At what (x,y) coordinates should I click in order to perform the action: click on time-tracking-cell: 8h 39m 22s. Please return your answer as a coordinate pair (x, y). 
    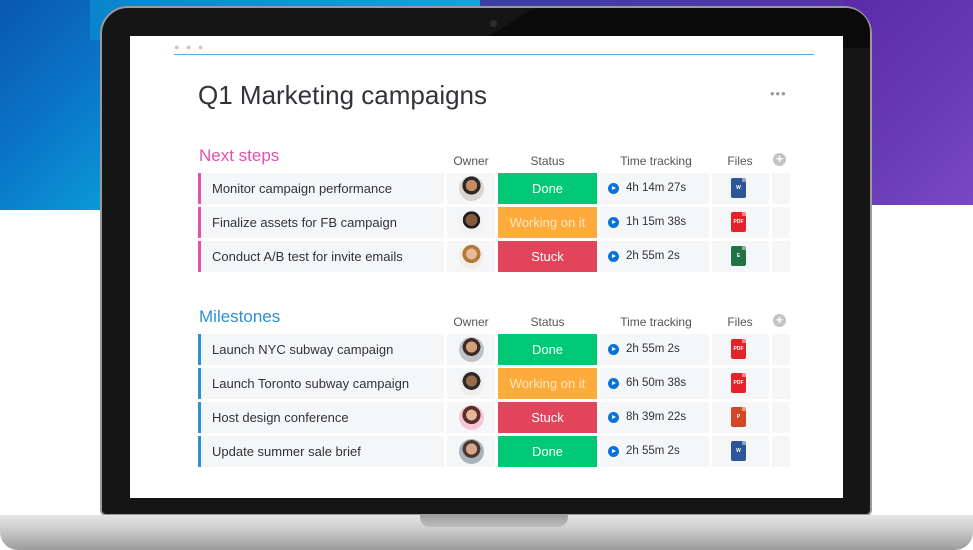
    Looking at the image, I should click on (654, 417).